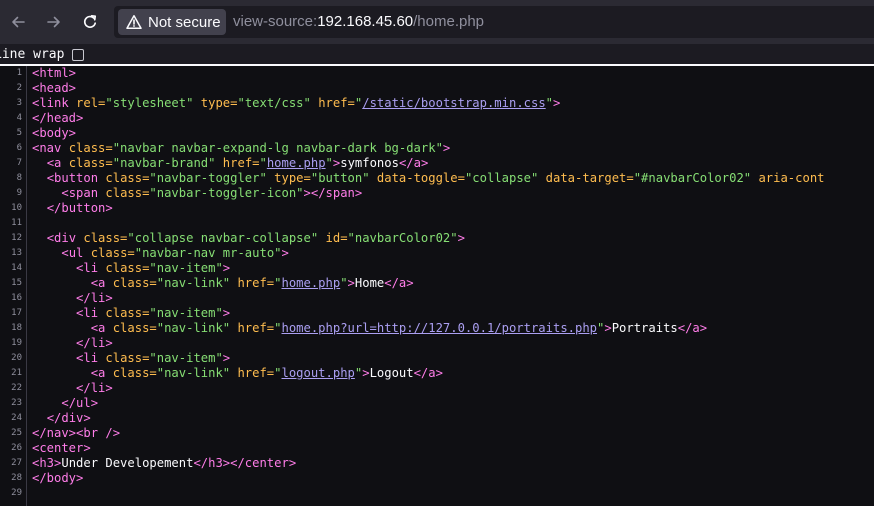  I want to click on reload-icon, so click(90, 21).